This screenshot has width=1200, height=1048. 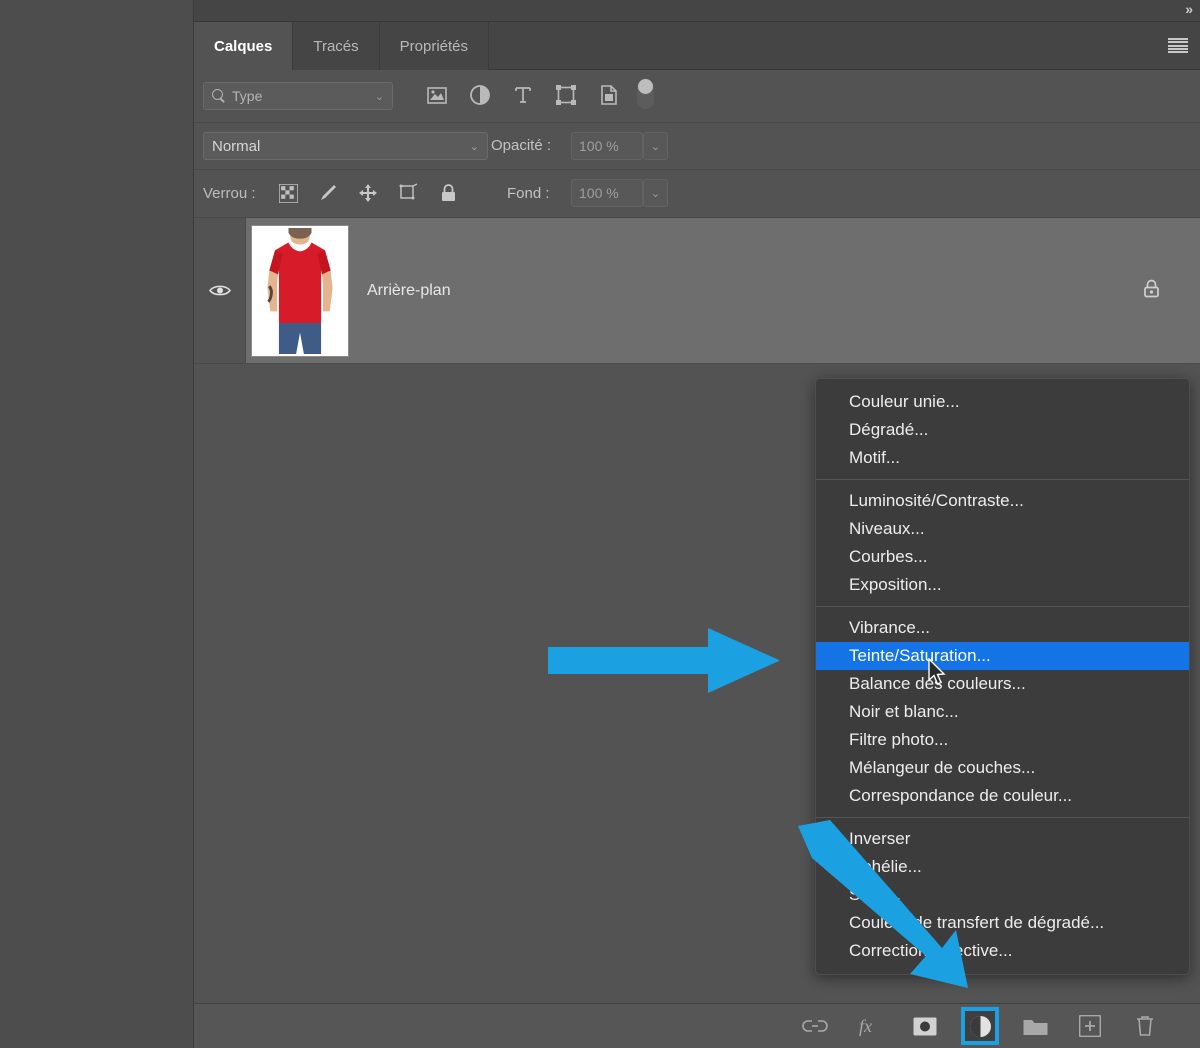 I want to click on layer-style-fx-icon: fx, so click(x=870, y=1026).